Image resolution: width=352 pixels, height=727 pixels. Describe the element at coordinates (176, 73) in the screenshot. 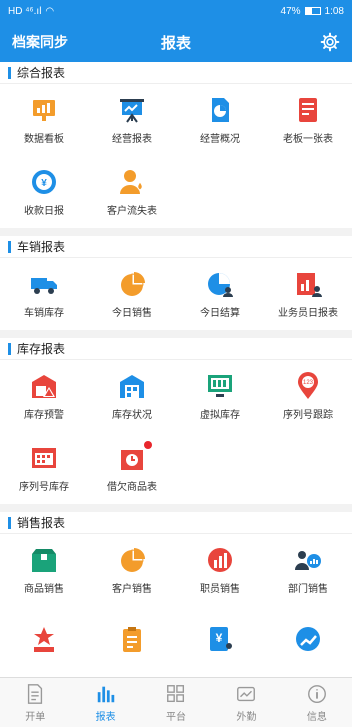

I see `section-header: 综合报表` at that location.